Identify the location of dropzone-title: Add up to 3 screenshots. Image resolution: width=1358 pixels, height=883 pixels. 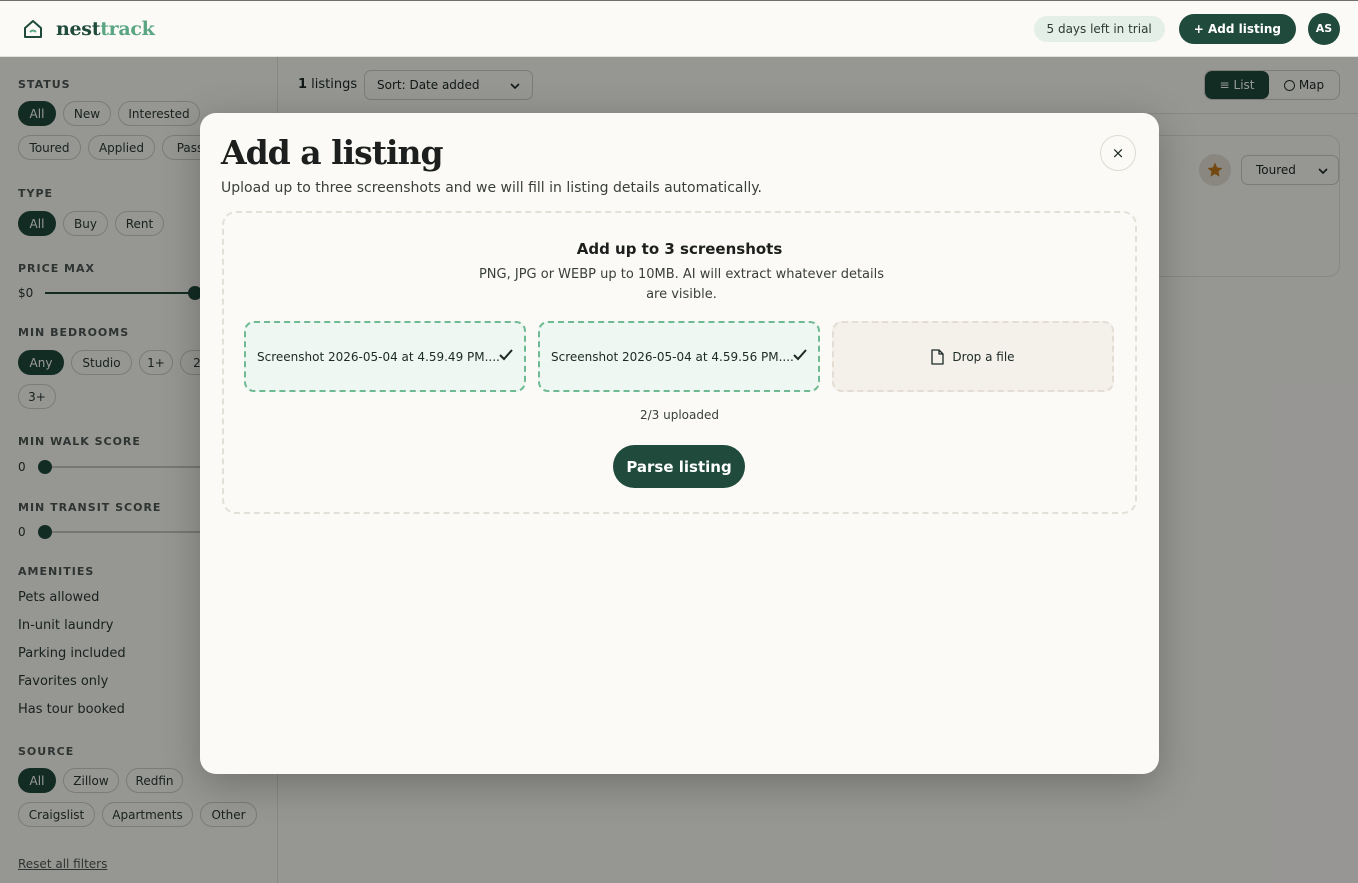
(679, 249).